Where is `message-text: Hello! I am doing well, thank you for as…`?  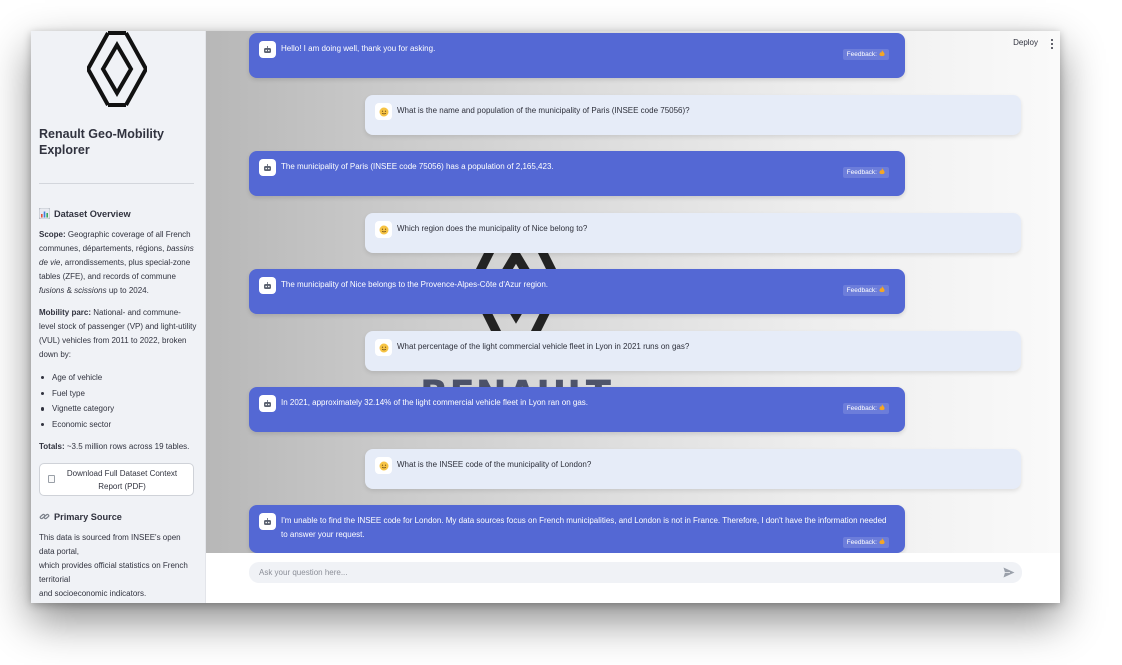 message-text: Hello! I am doing well, thank you for as… is located at coordinates (358, 48).